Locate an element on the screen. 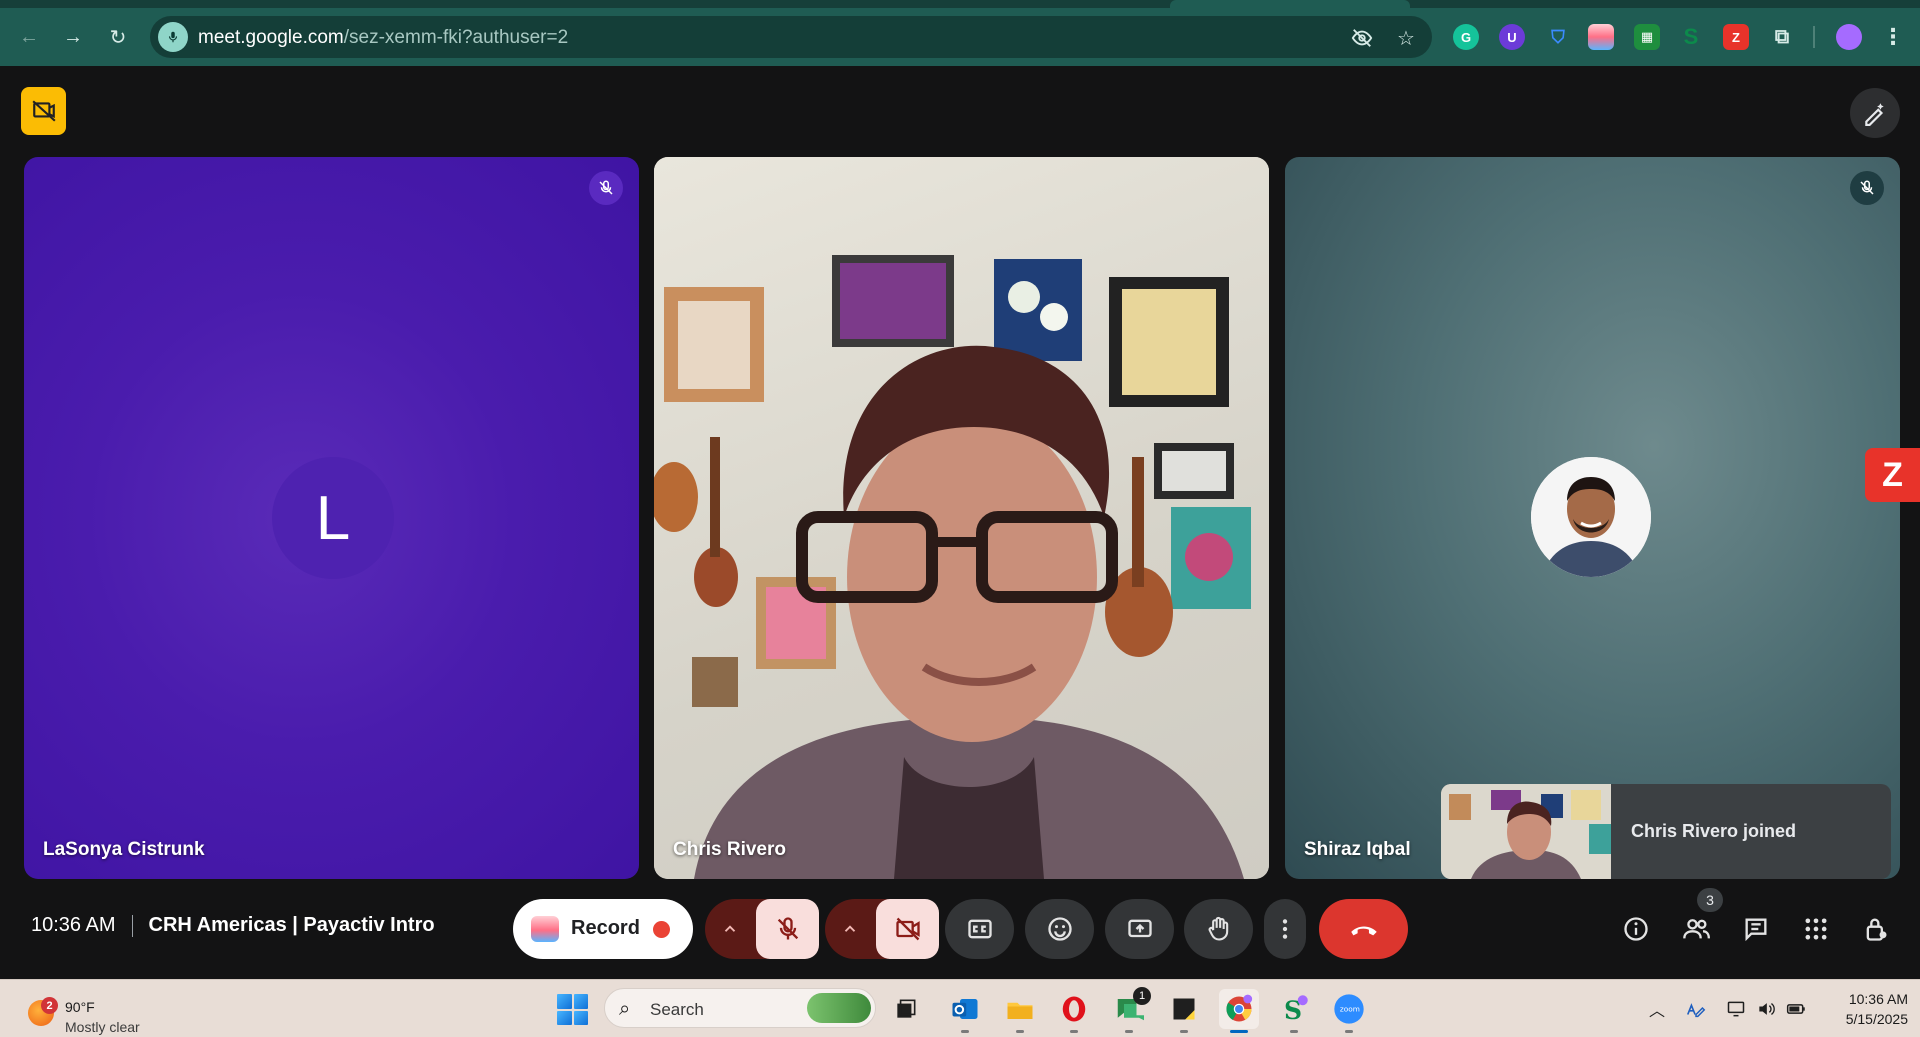  mic-toggle-button is located at coordinates (787, 929).